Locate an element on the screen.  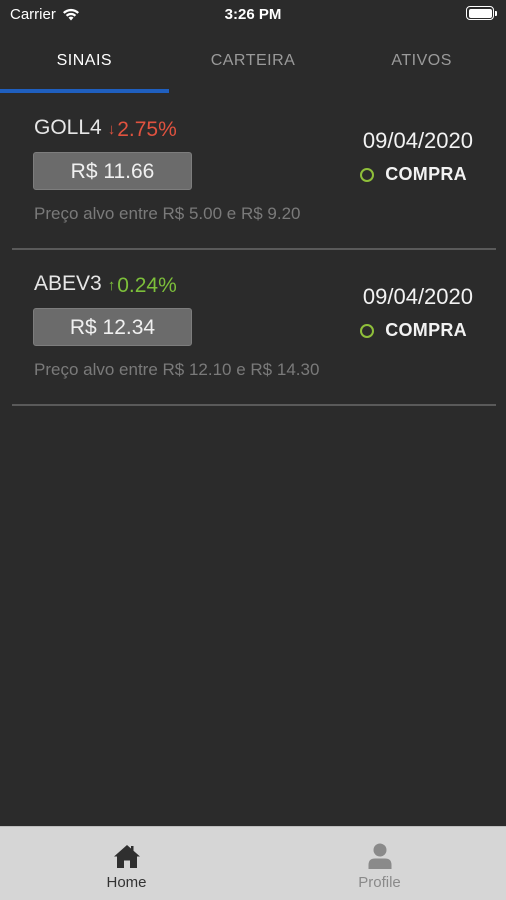
nav-home: Home is located at coordinates (126, 863).